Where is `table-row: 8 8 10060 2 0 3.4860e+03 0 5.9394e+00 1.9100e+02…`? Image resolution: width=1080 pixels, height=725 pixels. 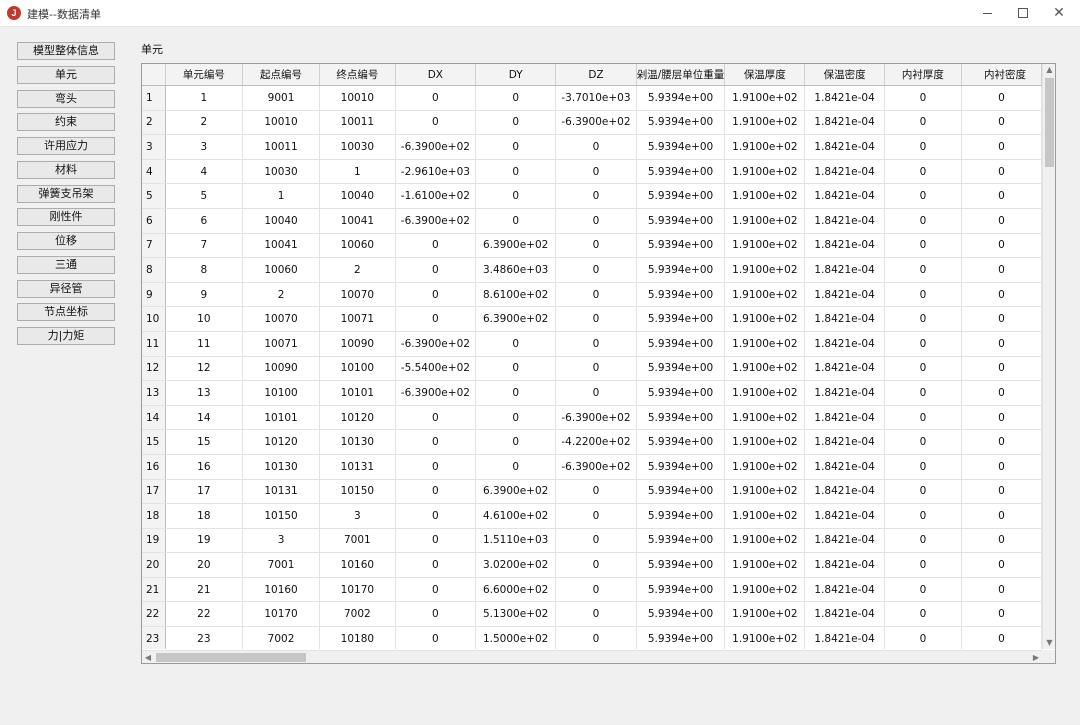
table-row: 8 8 10060 2 0 3.4860e+03 0 5.9394e+00 1.9100e+02… is located at coordinates (592, 270).